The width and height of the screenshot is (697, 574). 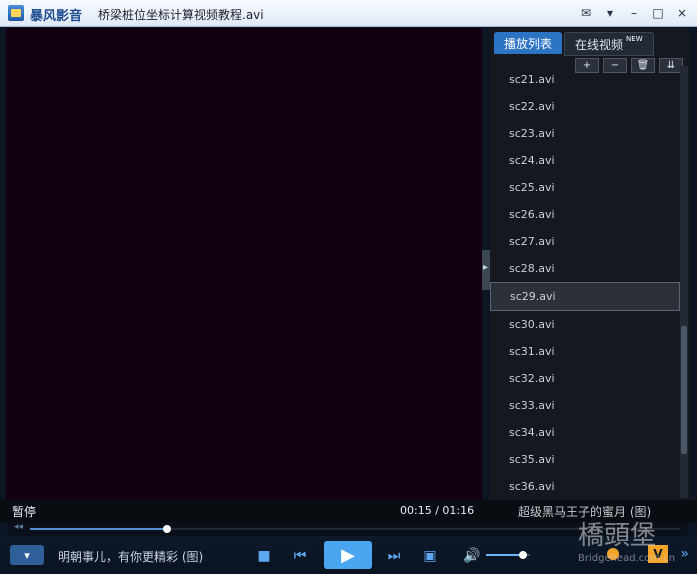 I want to click on new-badge: NEW, so click(x=634, y=39).